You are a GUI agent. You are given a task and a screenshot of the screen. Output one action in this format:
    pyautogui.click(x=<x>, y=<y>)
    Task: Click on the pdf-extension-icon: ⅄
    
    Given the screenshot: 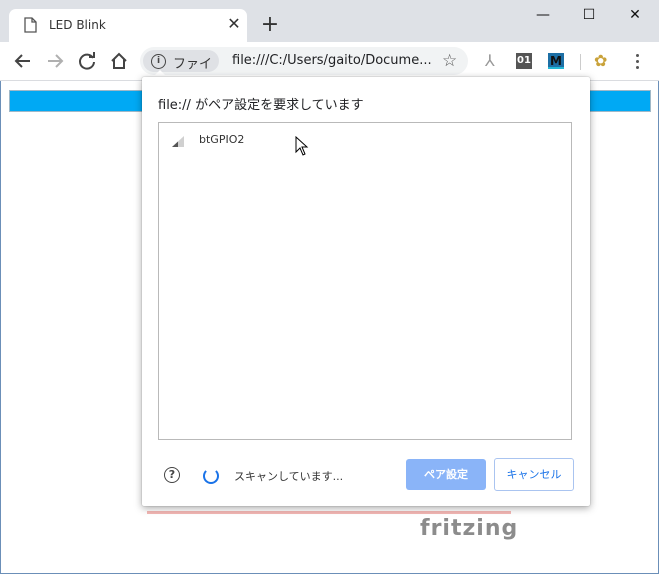 What is the action you would take?
    pyautogui.click(x=493, y=61)
    